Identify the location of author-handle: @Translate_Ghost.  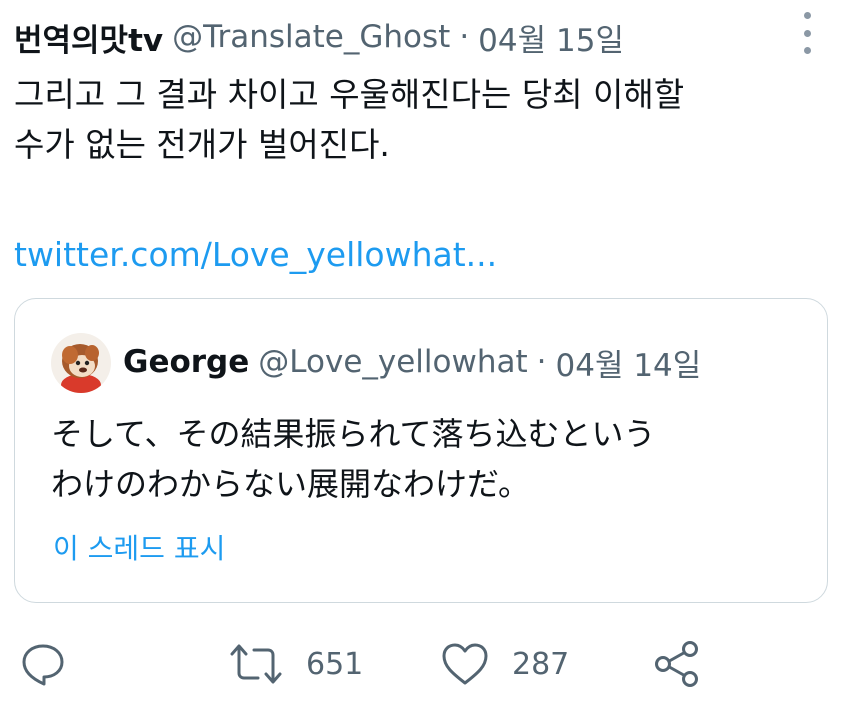
(311, 37).